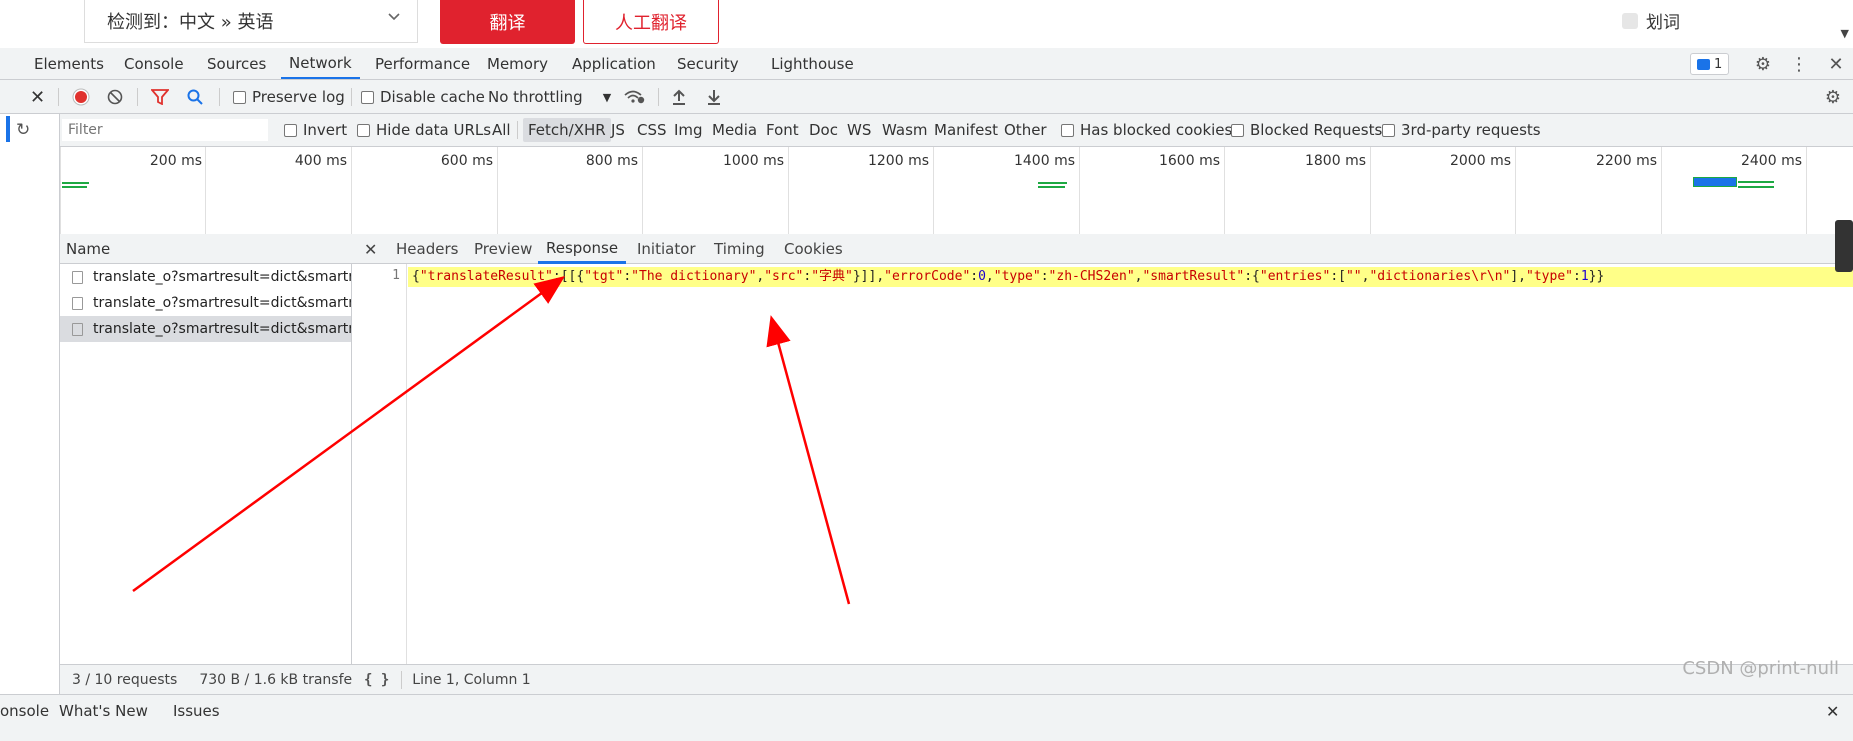 The image size is (1853, 741). What do you see at coordinates (966, 130) in the screenshot?
I see `type-manifest: Manifest` at bounding box center [966, 130].